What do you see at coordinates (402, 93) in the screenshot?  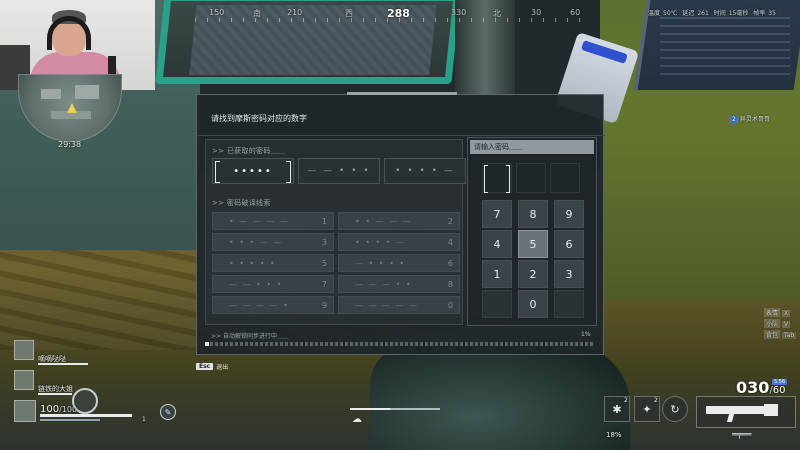 I see `panel-top-accent` at bounding box center [402, 93].